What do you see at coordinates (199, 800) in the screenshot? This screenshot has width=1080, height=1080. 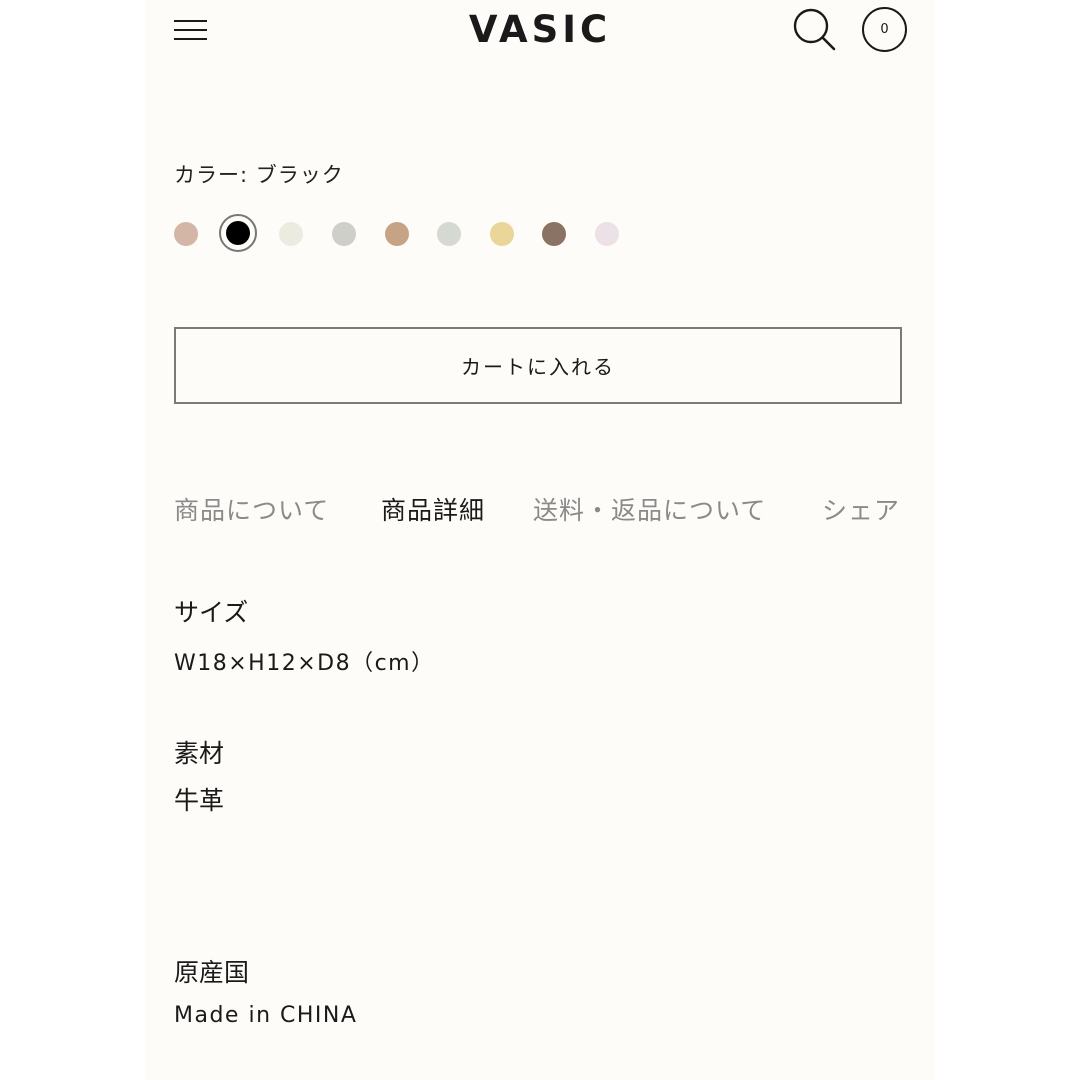 I see `material-value: 牛革` at bounding box center [199, 800].